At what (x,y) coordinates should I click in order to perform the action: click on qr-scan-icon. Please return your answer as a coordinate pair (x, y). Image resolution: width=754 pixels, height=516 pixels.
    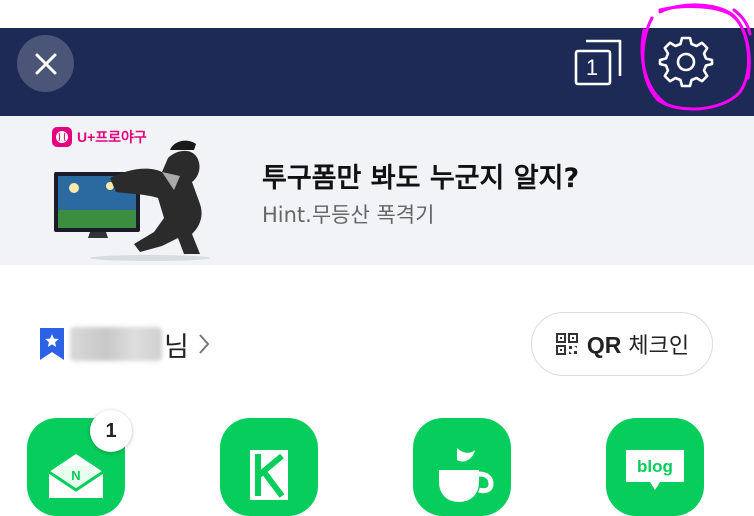
    Looking at the image, I should click on (566, 344).